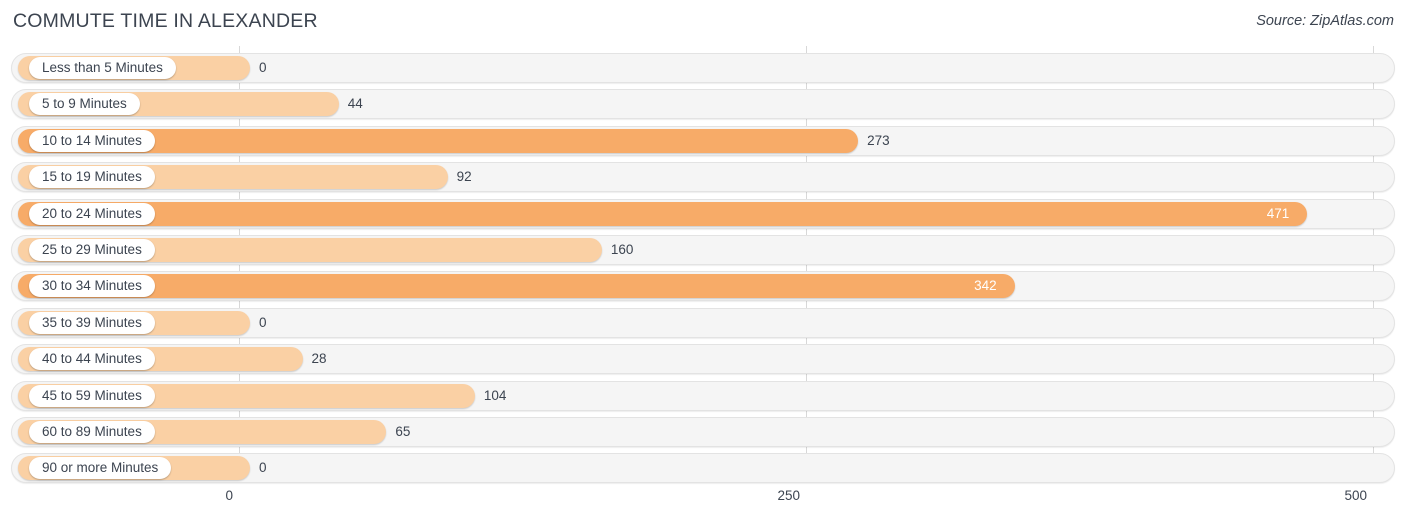 The height and width of the screenshot is (523, 1406). Describe the element at coordinates (92, 140) in the screenshot. I see `bar-category-label: 10 to 14 Minutes` at that location.